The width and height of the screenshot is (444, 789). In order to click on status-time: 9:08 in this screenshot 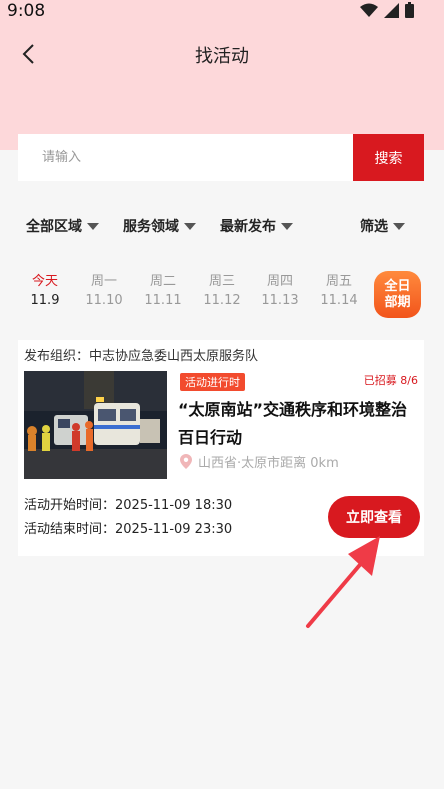, I will do `click(26, 11)`.